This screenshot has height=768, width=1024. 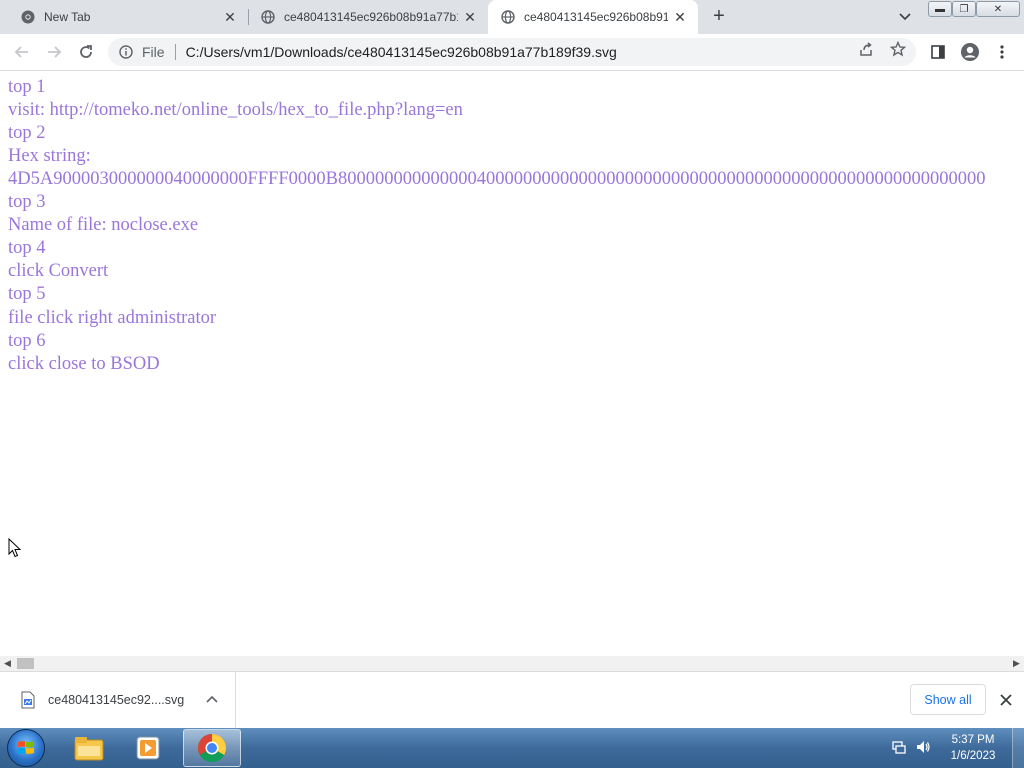 What do you see at coordinates (964, 9) in the screenshot?
I see `restore-icon: ❐` at bounding box center [964, 9].